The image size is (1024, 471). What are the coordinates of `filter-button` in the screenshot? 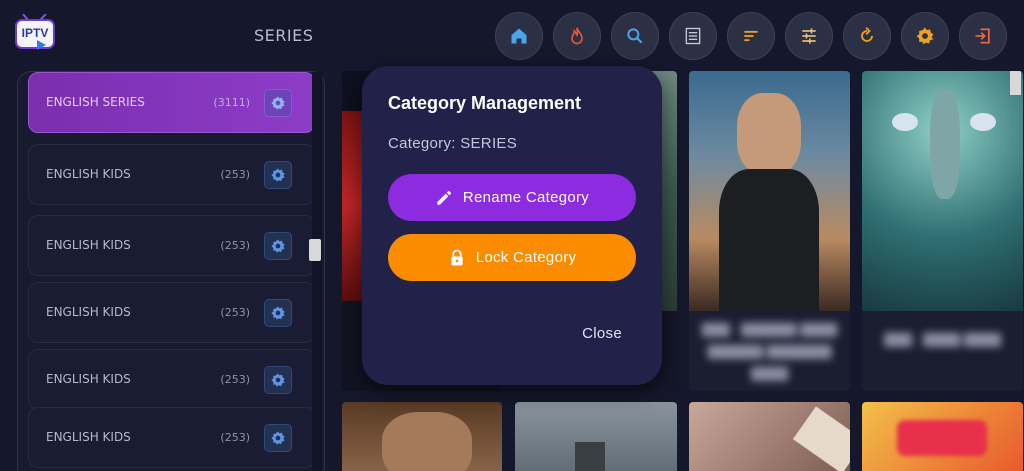 It's located at (809, 36).